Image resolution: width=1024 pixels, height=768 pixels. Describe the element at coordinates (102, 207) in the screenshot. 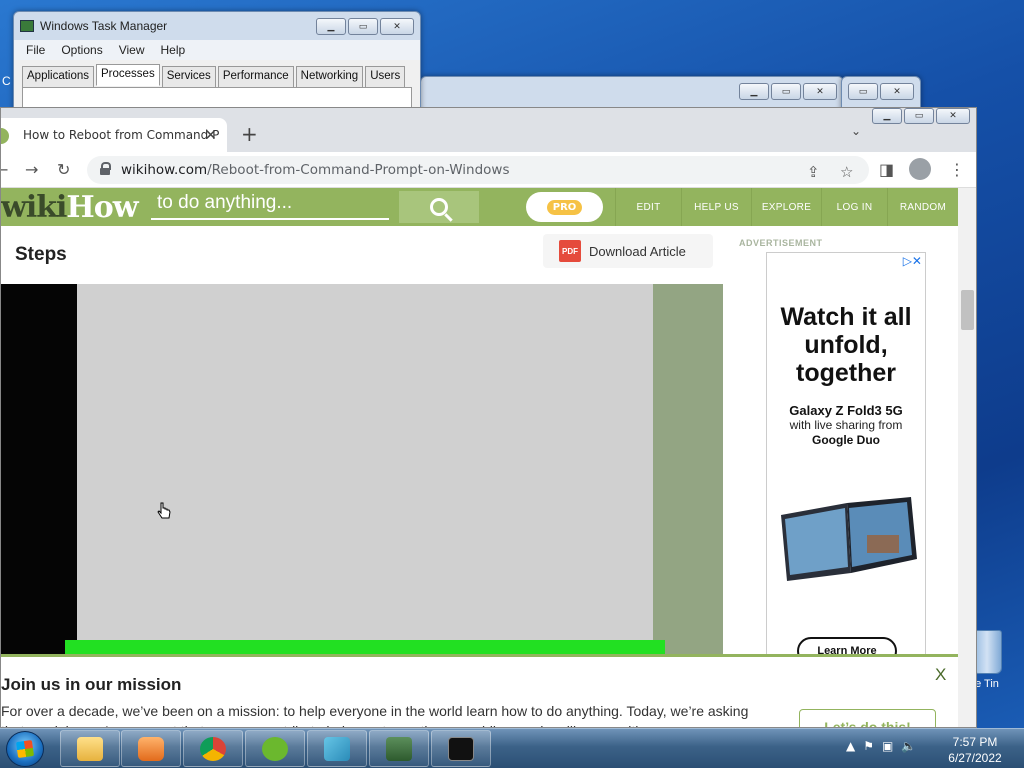

I see `logo-how: How` at that location.